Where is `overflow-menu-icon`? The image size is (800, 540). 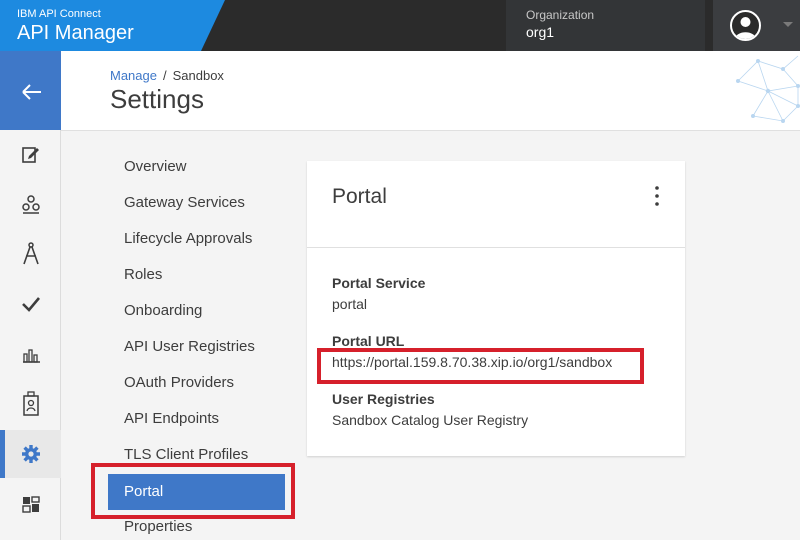 overflow-menu-icon is located at coordinates (657, 196).